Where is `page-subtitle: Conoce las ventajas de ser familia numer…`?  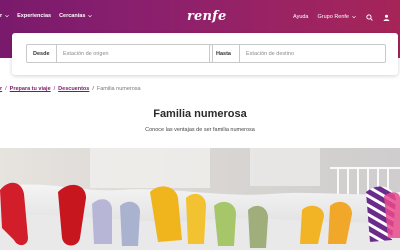
page-subtitle: Conoce las ventajas de ser familia numer… is located at coordinates (200, 130).